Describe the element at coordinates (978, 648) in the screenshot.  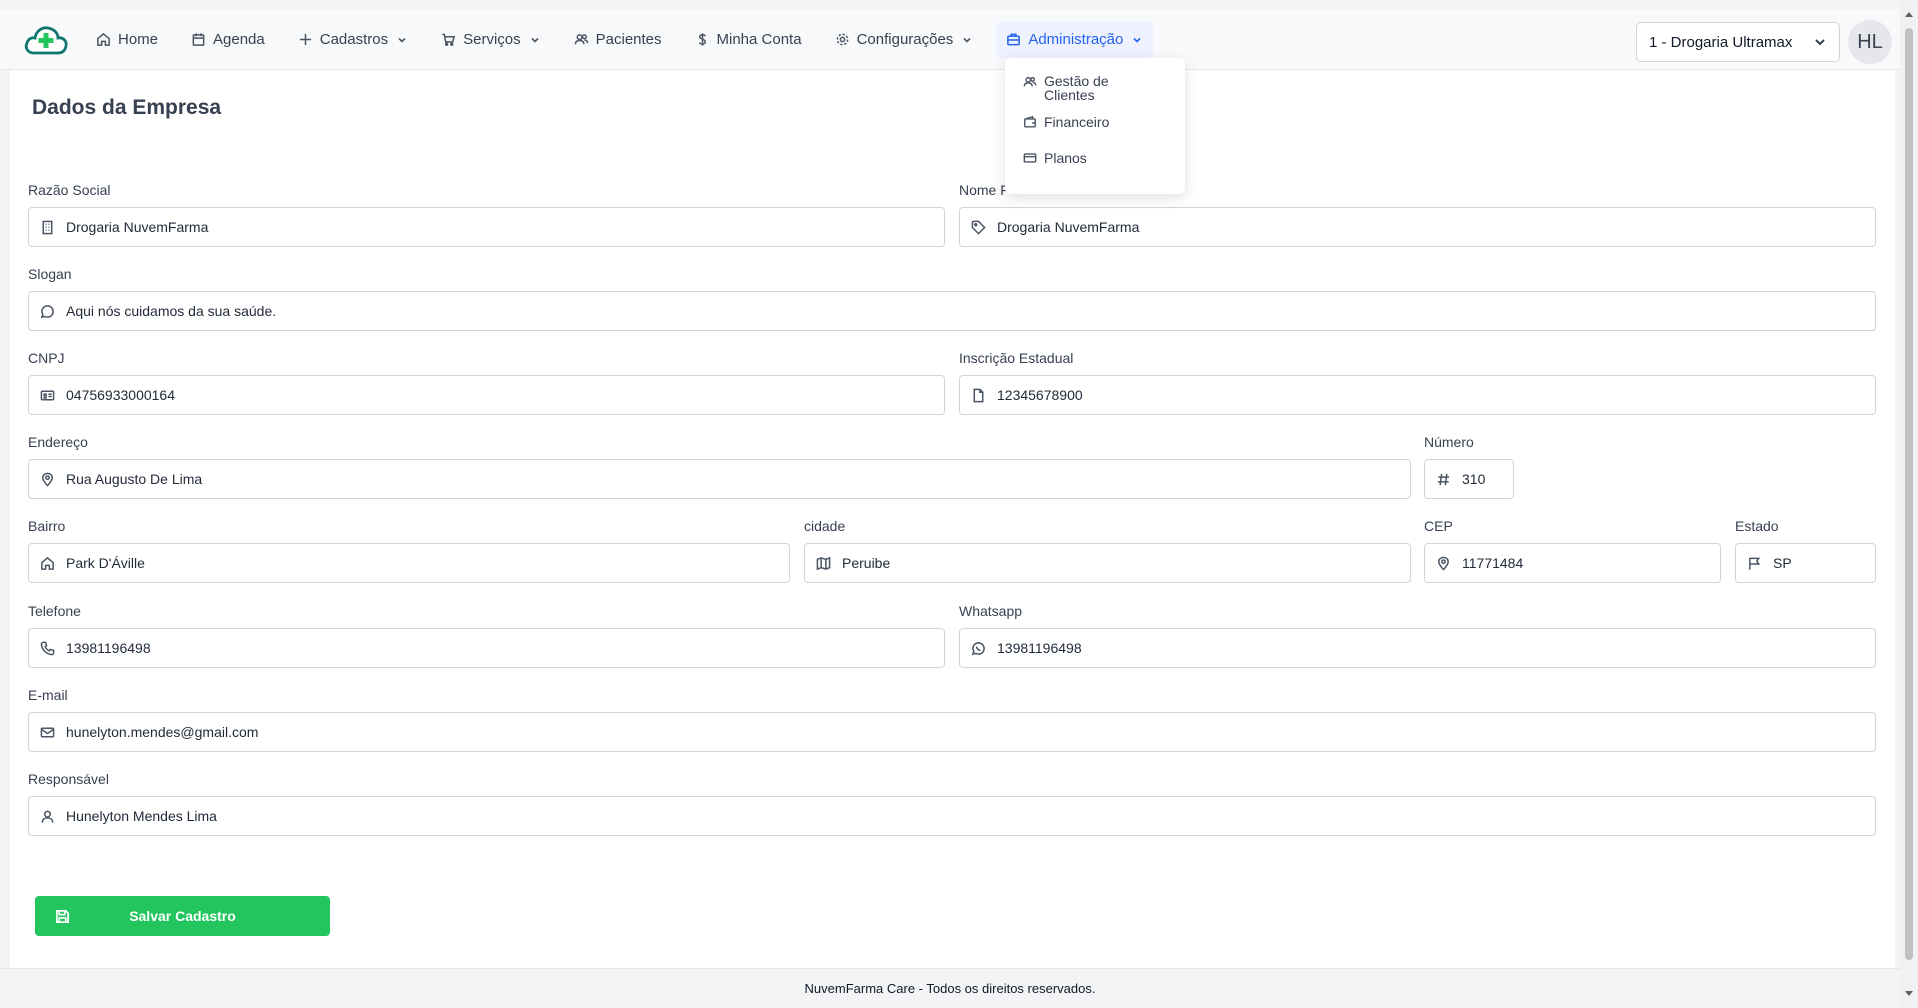
I see `whatsapp-icon` at that location.